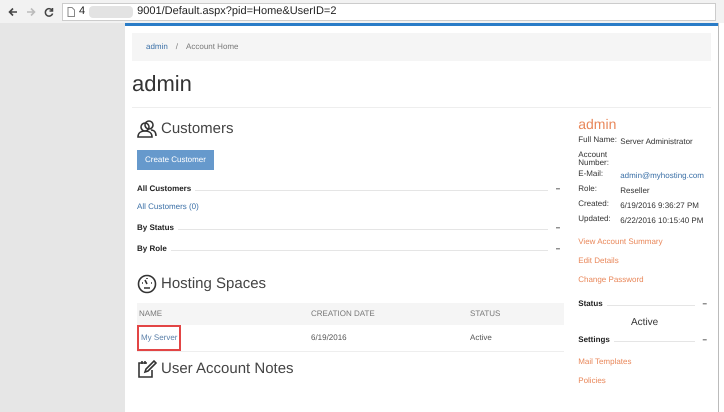  I want to click on customers-link: All Customers (0), so click(350, 206).